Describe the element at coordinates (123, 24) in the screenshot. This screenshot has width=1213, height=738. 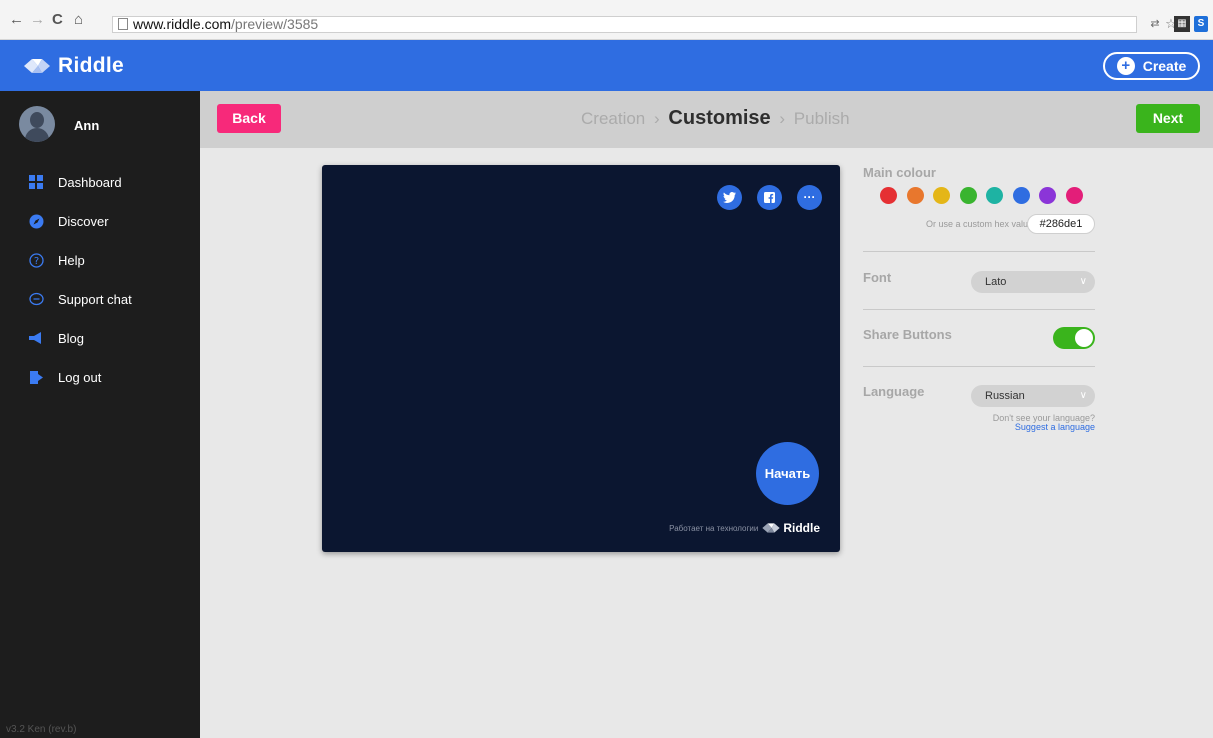
I see `page-icon` at that location.